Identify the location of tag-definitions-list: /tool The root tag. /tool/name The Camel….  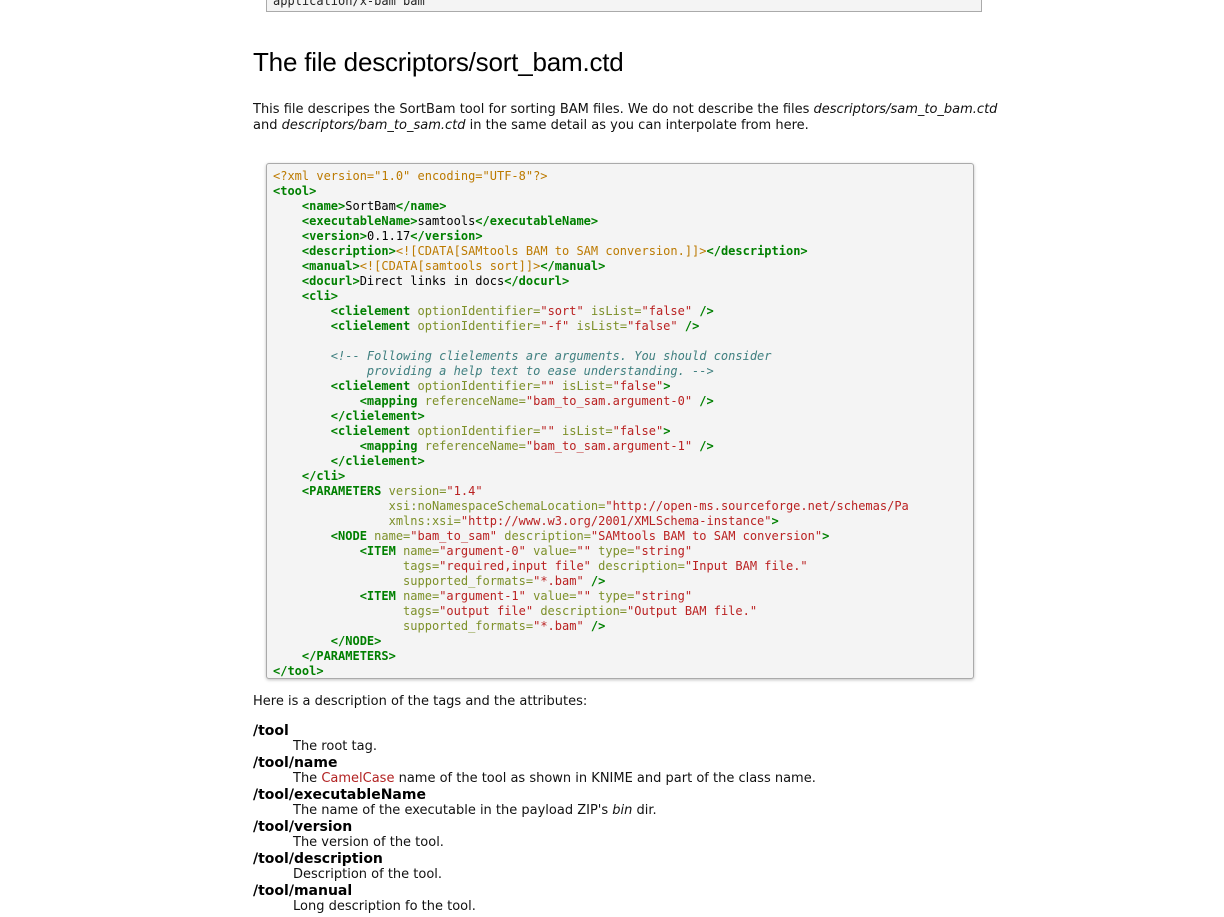
(653, 819).